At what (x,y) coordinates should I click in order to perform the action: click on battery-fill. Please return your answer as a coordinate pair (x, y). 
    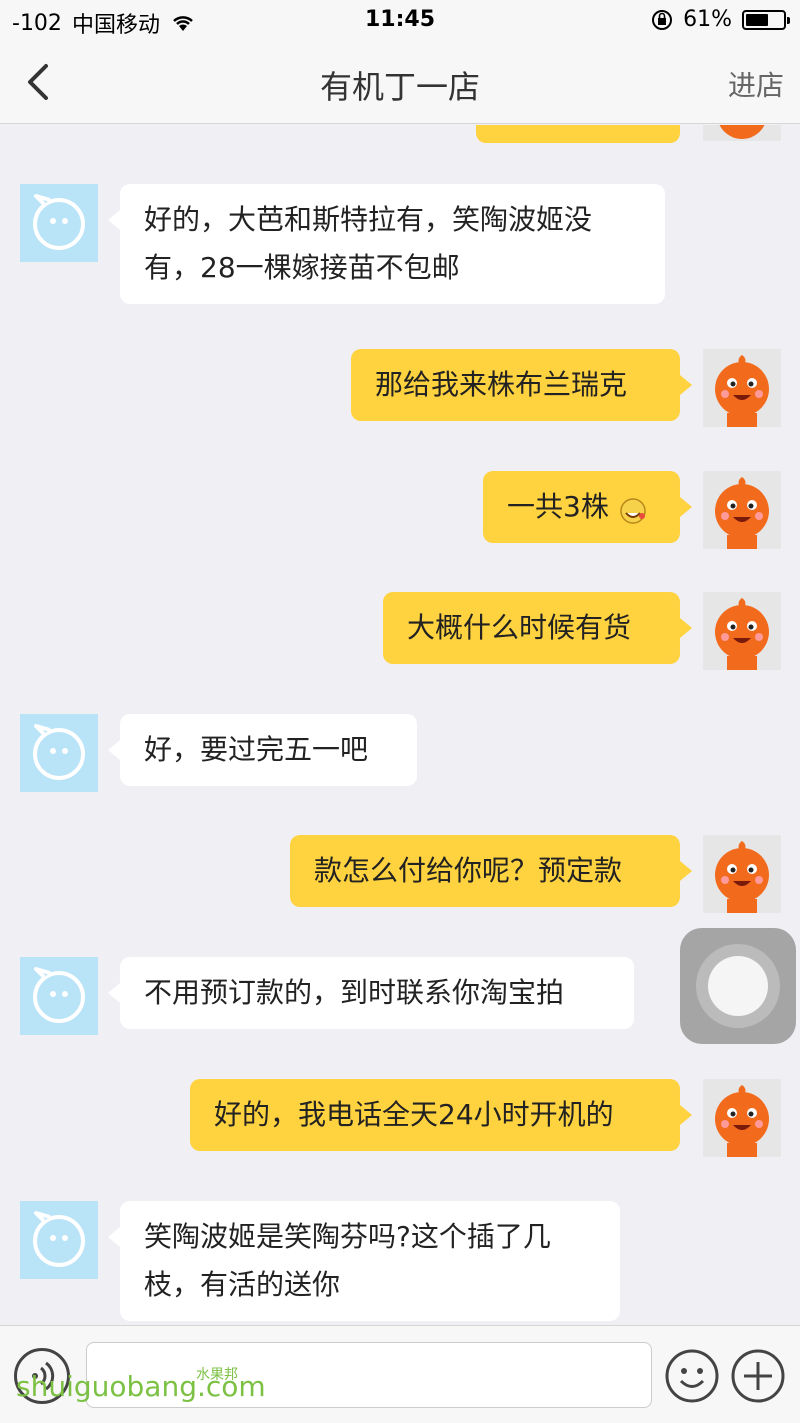
    Looking at the image, I should click on (757, 19).